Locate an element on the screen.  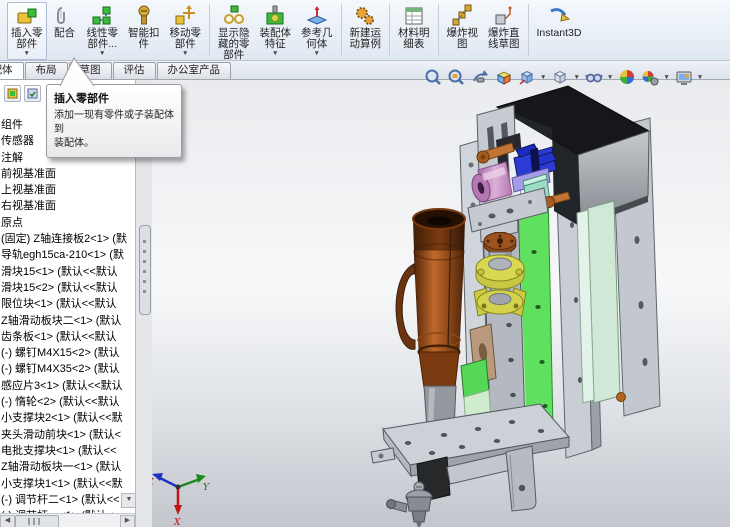
heads-up-view-toolbar: ▼ ▼ ▼ ▼ ▼ is located at coordinates (563, 77).